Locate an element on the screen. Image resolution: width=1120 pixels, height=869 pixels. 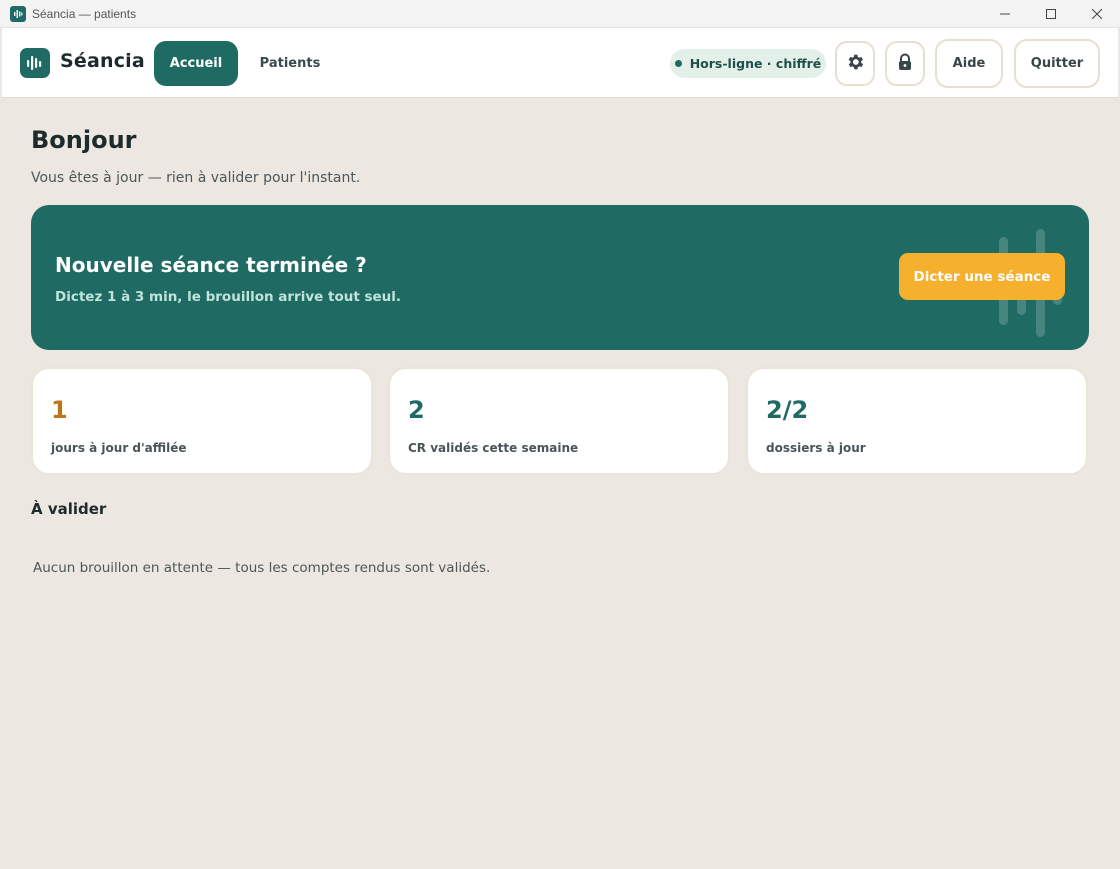
lock-button is located at coordinates (905, 63).